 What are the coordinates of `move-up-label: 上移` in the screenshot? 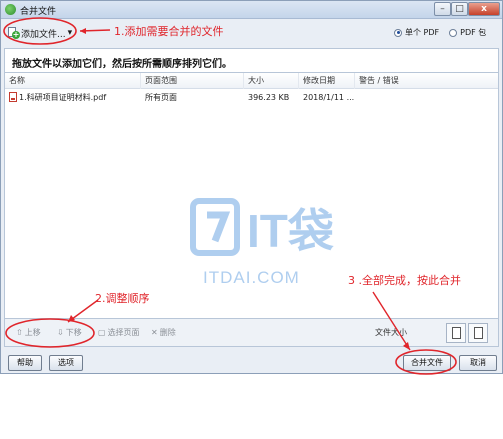 It's located at (32, 332).